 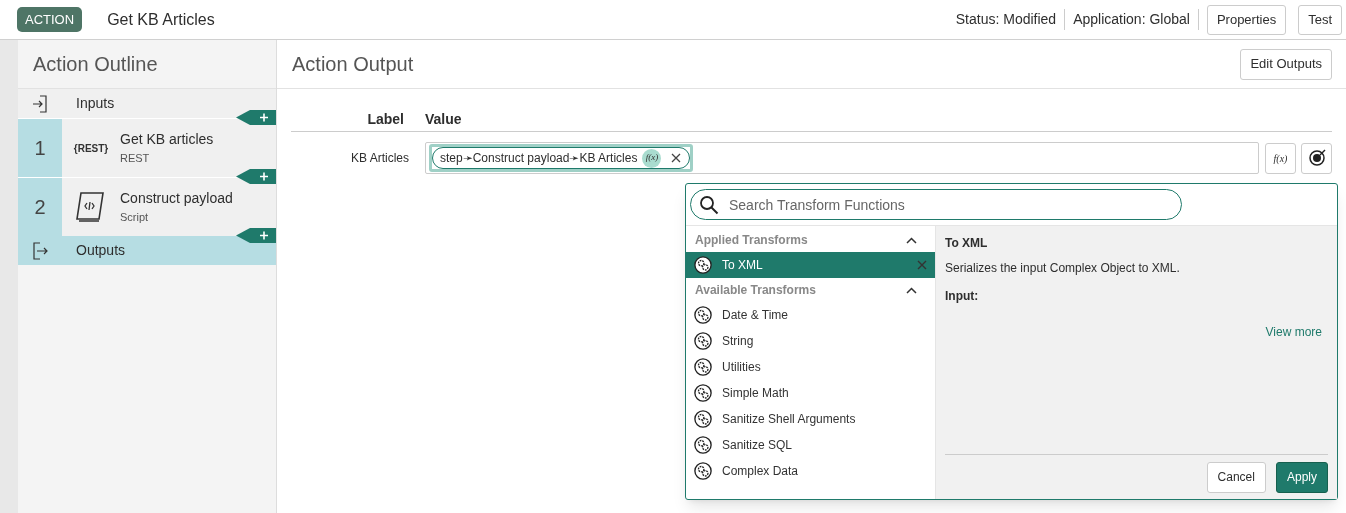 What do you see at coordinates (91, 148) in the screenshot?
I see `rest-label: {REST}` at bounding box center [91, 148].